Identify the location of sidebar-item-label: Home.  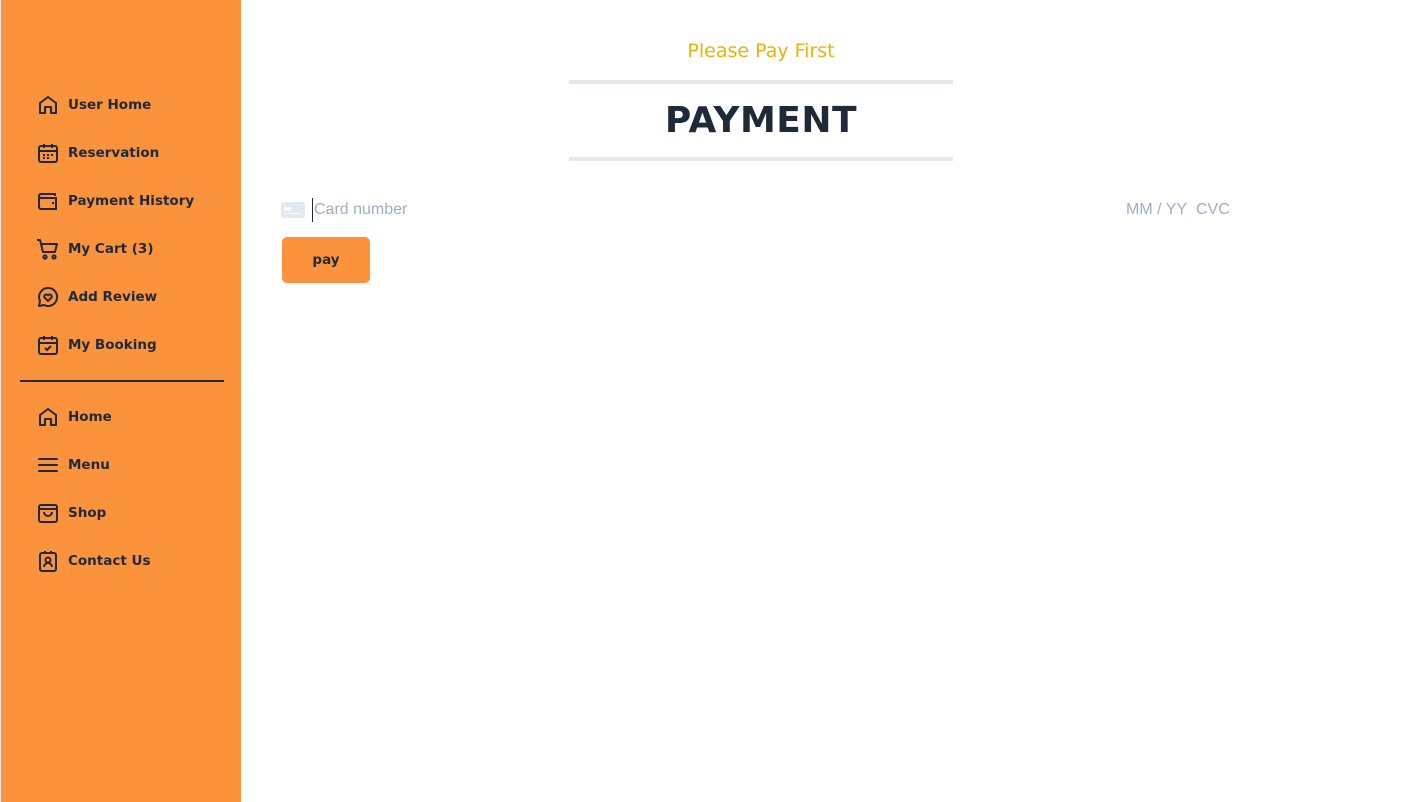
(90, 417).